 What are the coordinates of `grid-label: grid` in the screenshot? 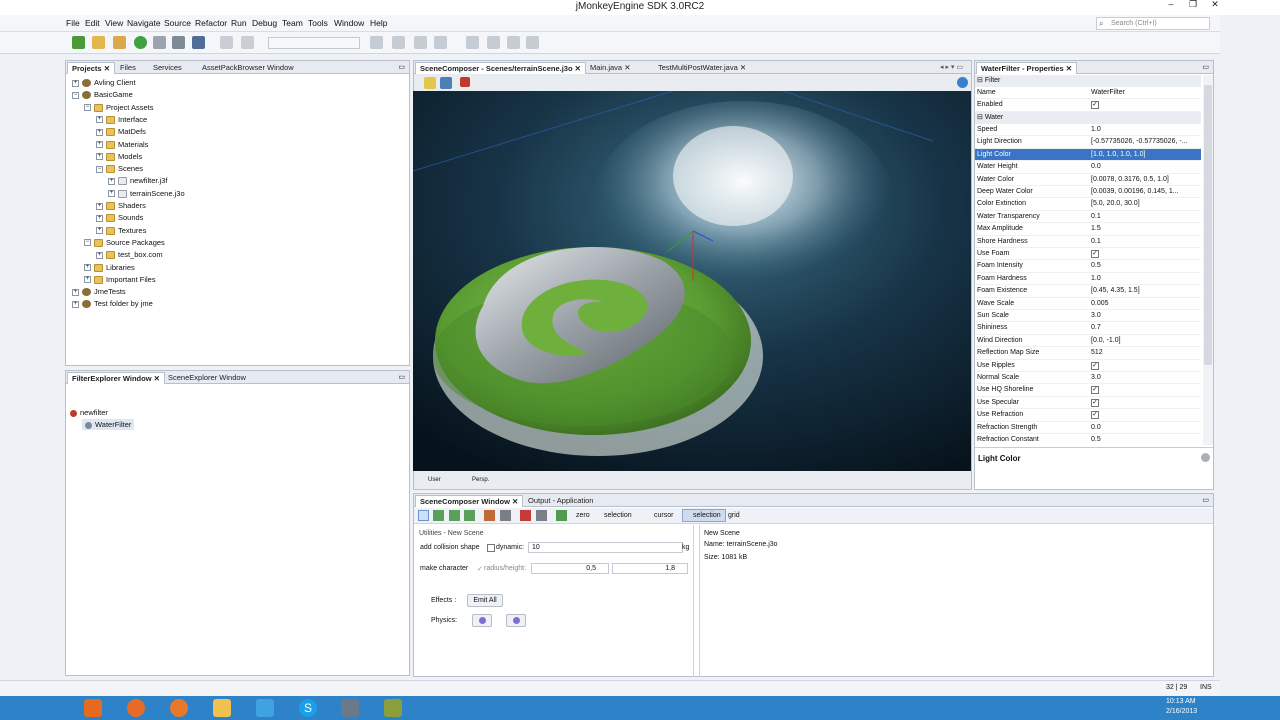 It's located at (734, 515).